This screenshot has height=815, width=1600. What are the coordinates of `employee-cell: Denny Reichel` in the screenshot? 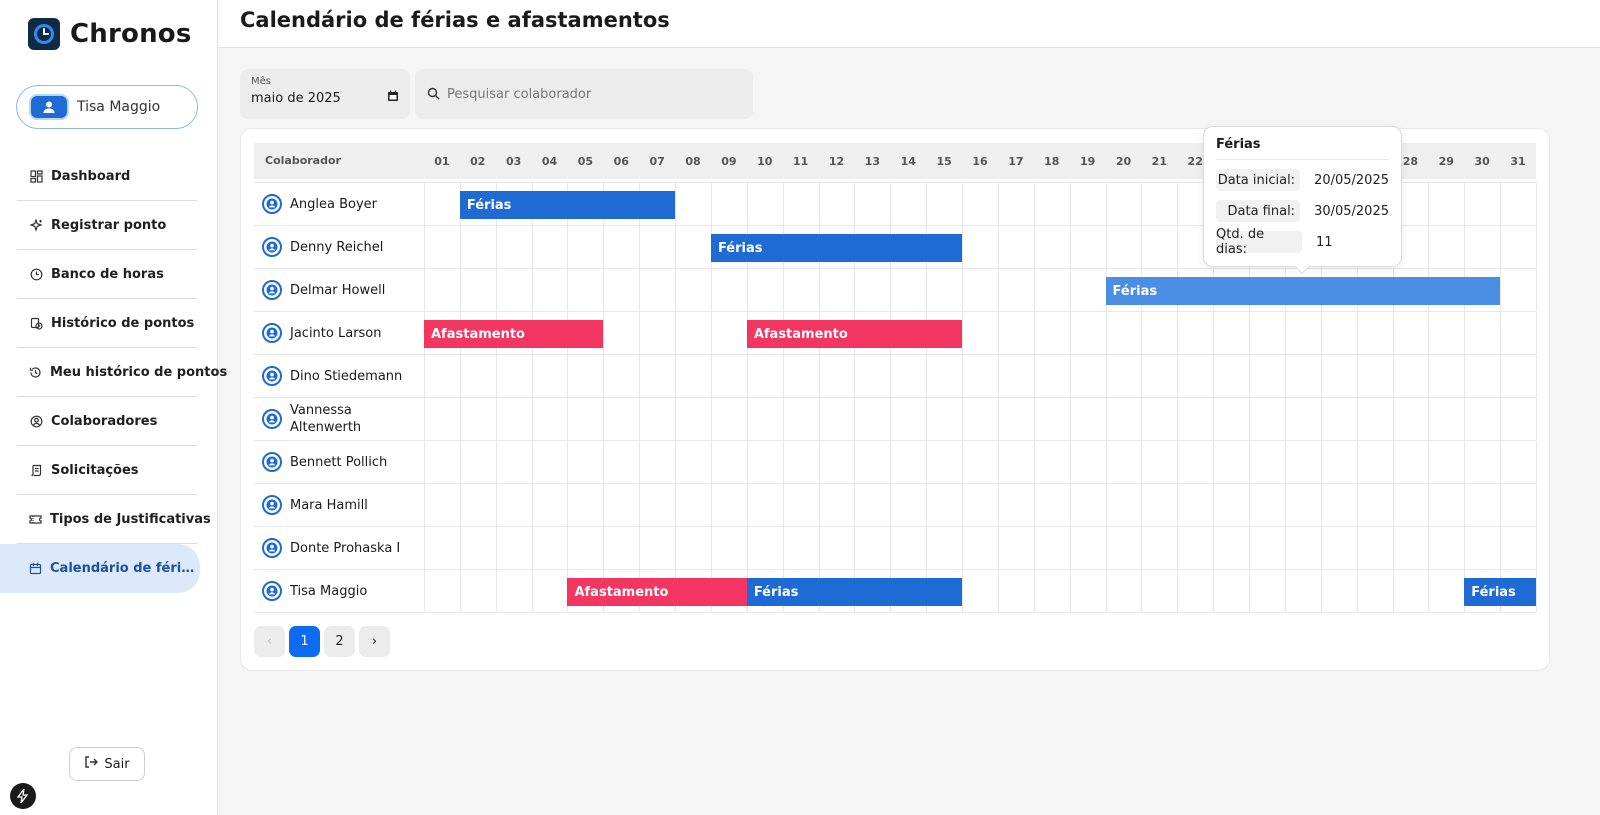 It's located at (342, 247).